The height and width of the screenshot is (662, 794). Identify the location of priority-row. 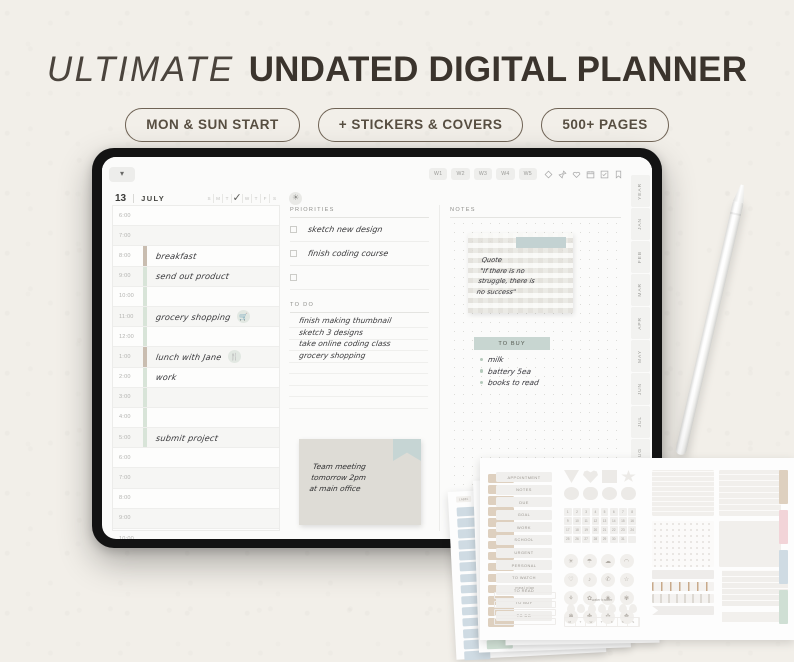
(359, 278).